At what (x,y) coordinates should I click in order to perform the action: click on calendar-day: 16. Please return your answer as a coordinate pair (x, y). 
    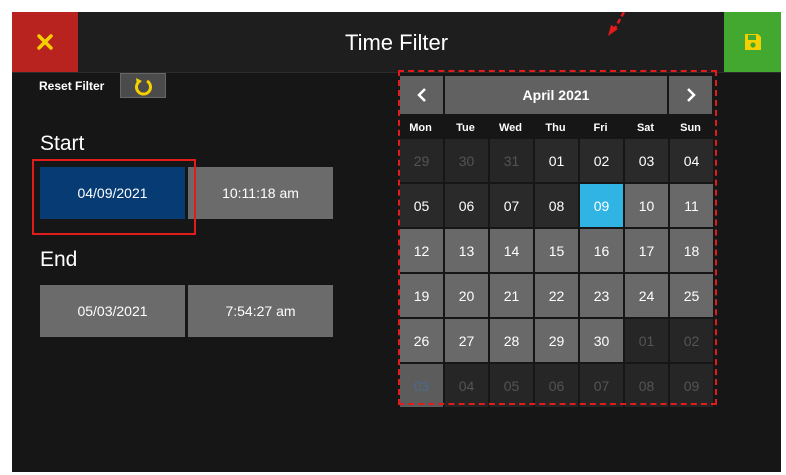
    Looking at the image, I should click on (601, 250).